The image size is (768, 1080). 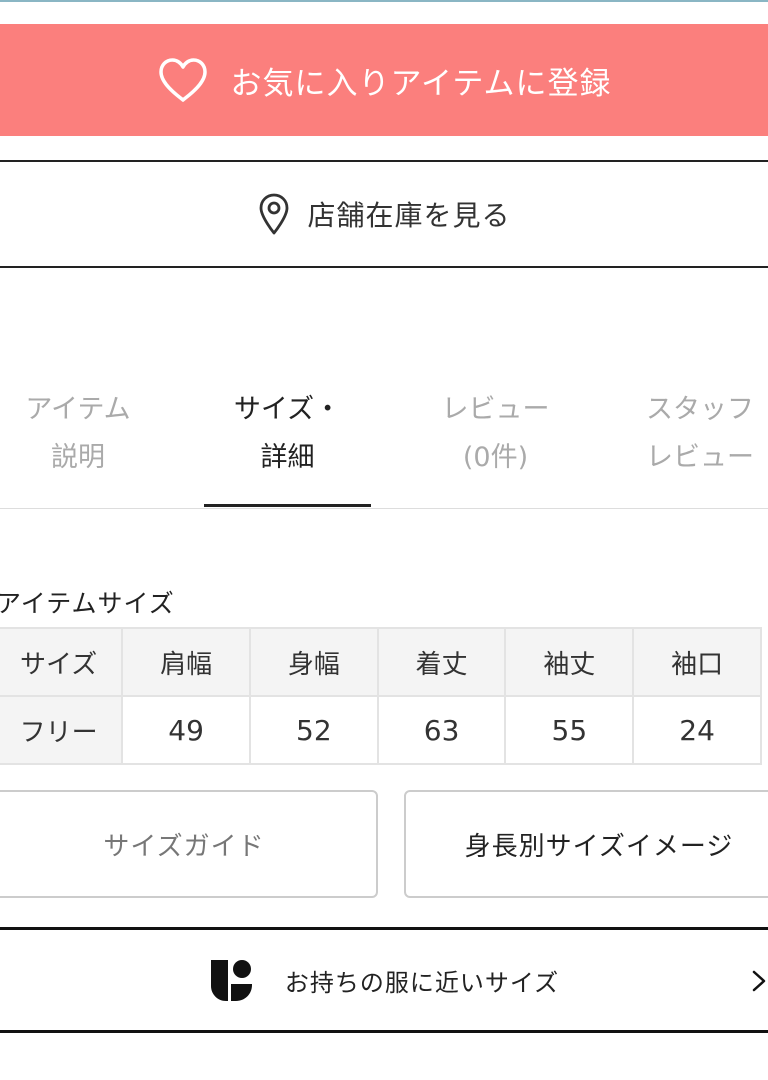 I want to click on table-header-size: サイズ, so click(x=62, y=662).